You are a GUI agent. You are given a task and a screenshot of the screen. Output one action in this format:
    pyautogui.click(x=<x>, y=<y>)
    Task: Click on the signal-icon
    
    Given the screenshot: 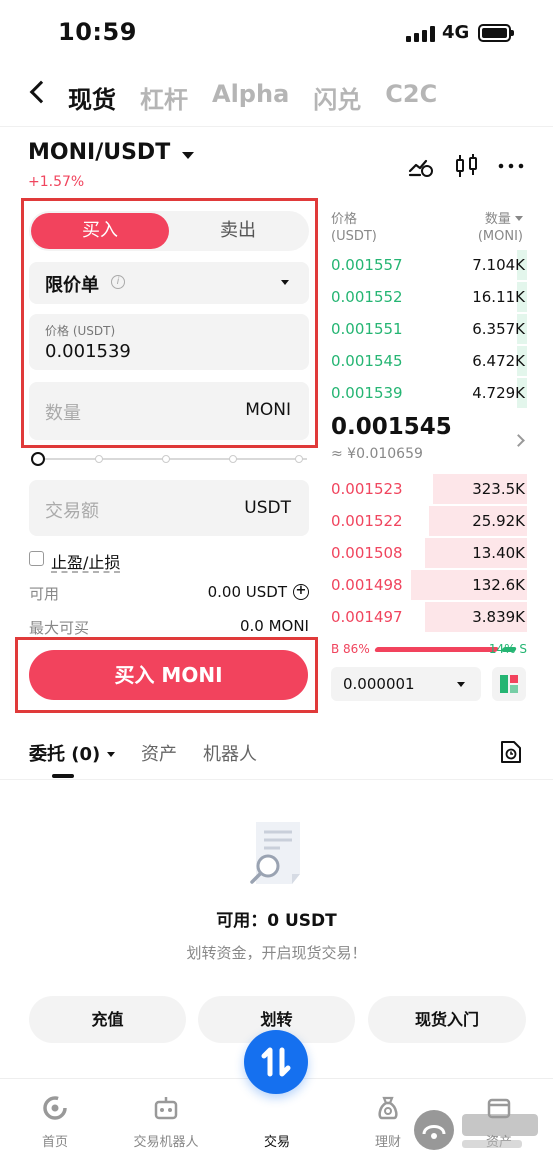 What is the action you would take?
    pyautogui.click(x=421, y=34)
    